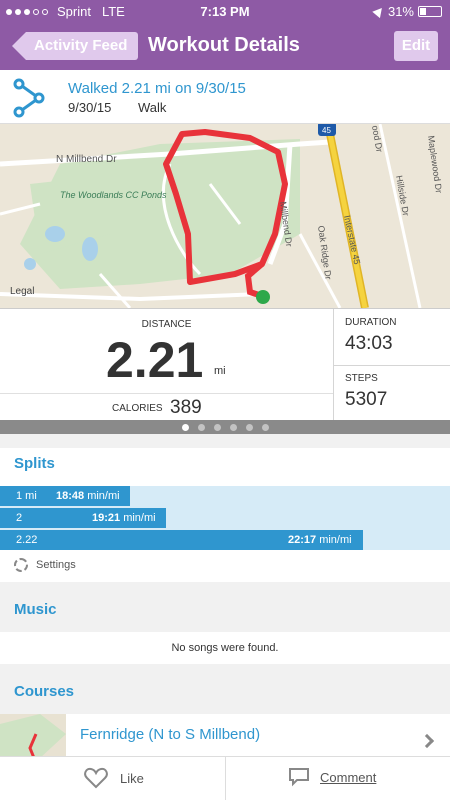 The image size is (450, 800). Describe the element at coordinates (83, 518) in the screenshot. I see `split-row: 2 19:21 min/mi` at that location.